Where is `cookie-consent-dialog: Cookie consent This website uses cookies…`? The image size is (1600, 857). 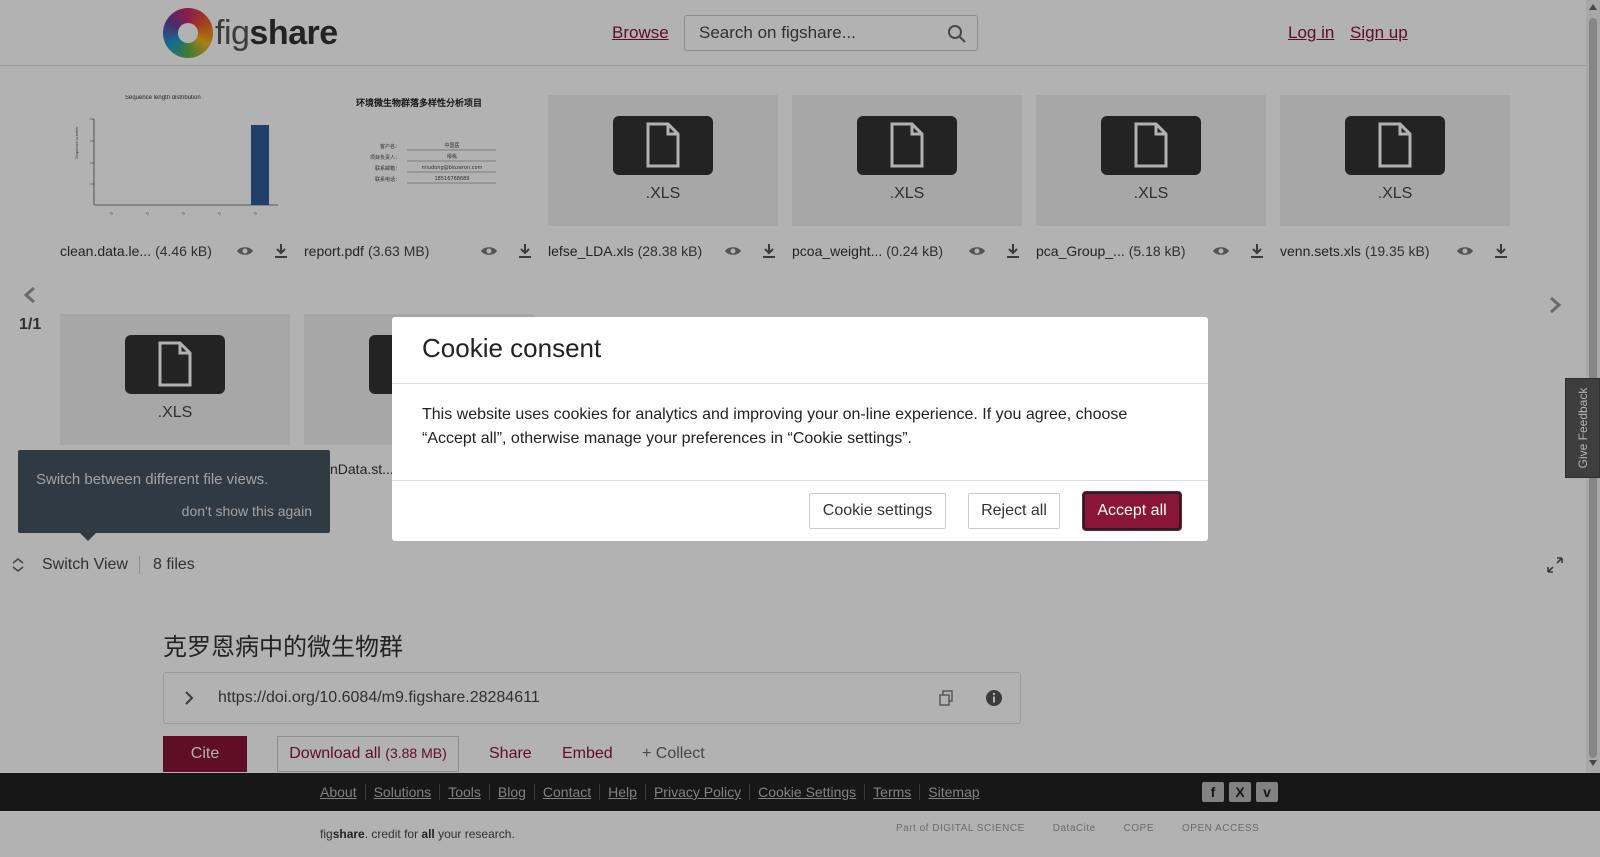 cookie-consent-dialog: Cookie consent This website uses cookies… is located at coordinates (800, 429).